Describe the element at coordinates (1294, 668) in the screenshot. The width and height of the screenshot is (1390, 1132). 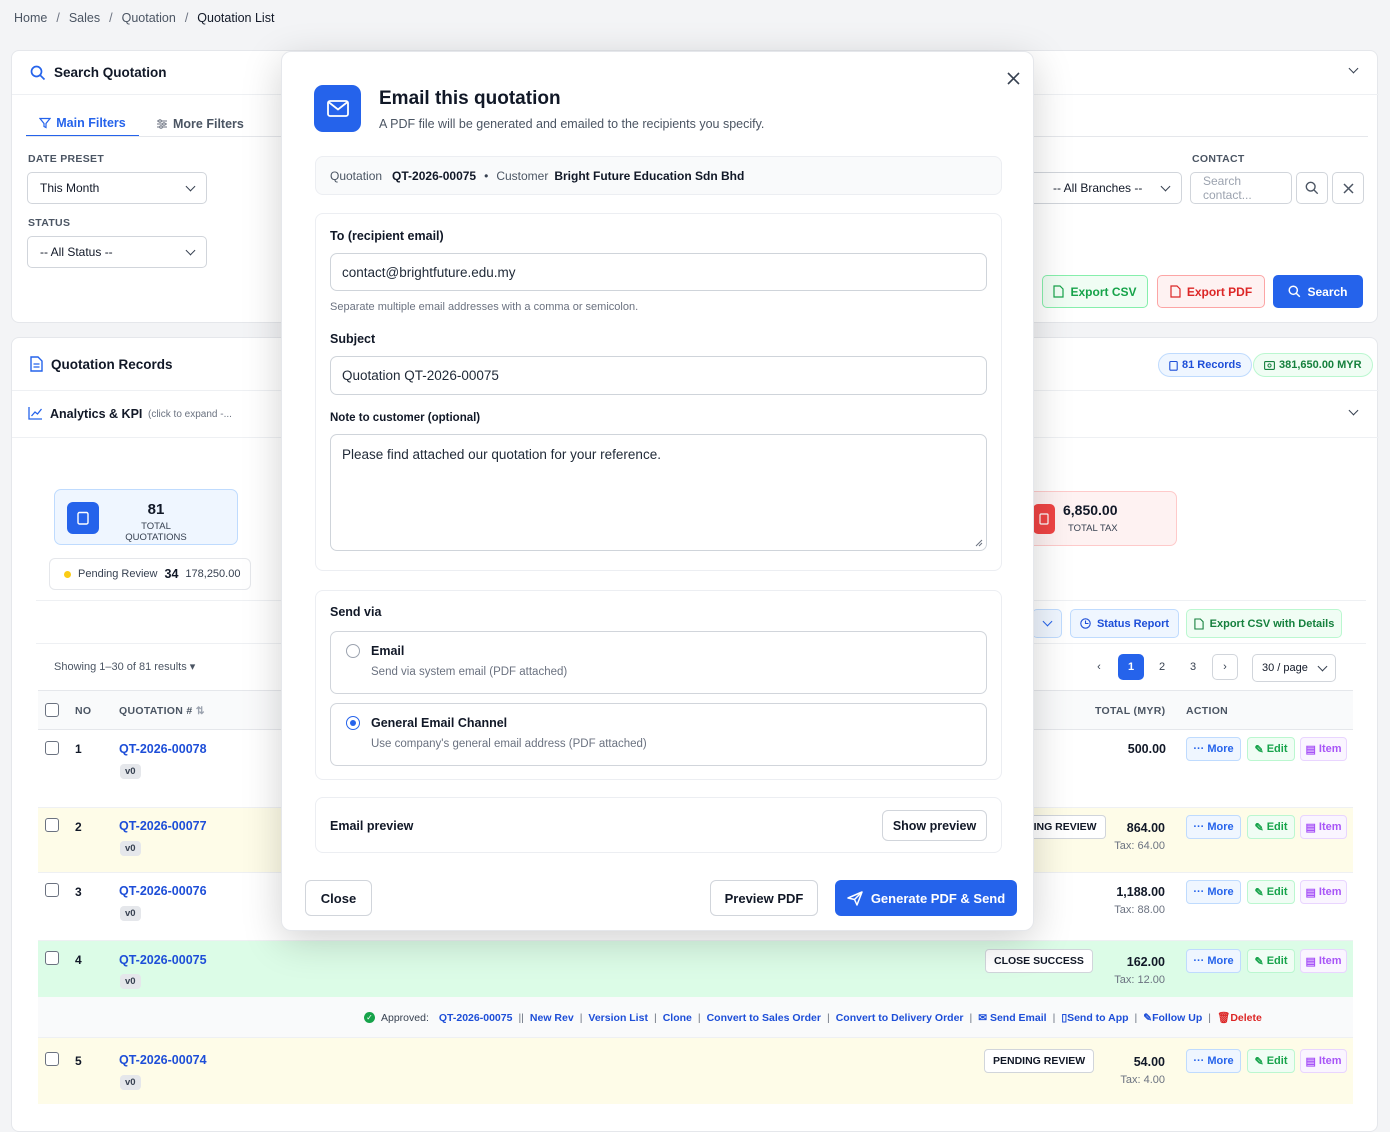
I see `per-page-select: 30 / page` at that location.